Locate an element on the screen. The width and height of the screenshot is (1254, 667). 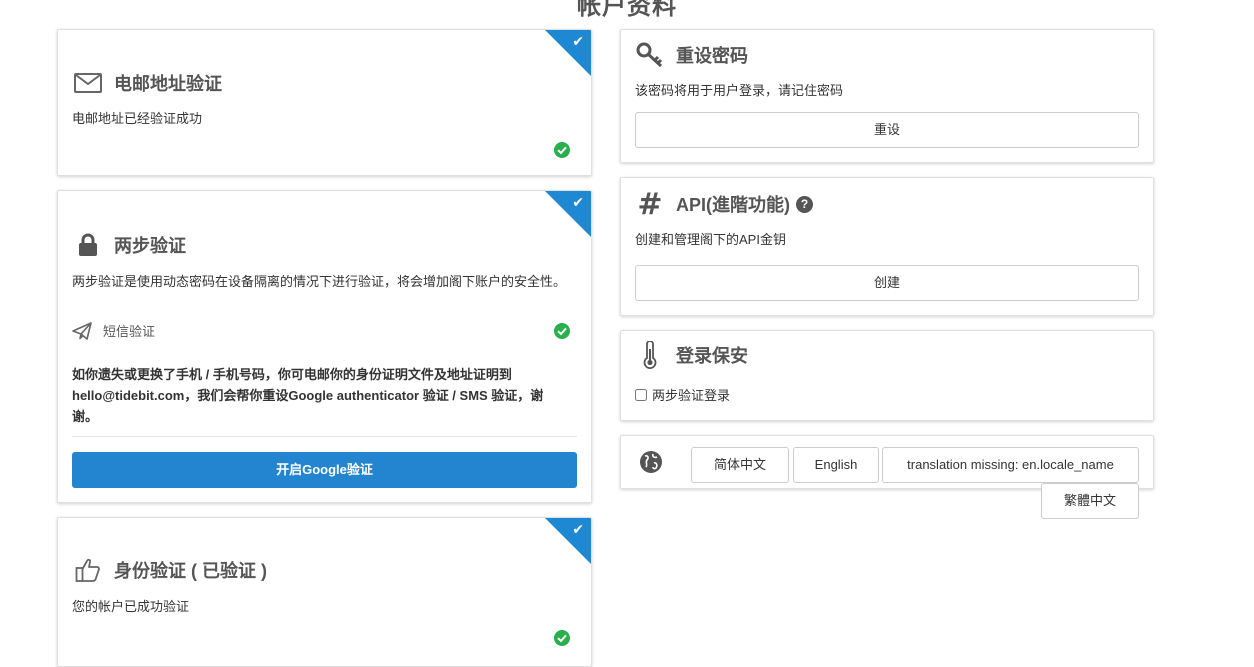
identity-status-text: 您的帐户已成功验证 is located at coordinates (131, 606).